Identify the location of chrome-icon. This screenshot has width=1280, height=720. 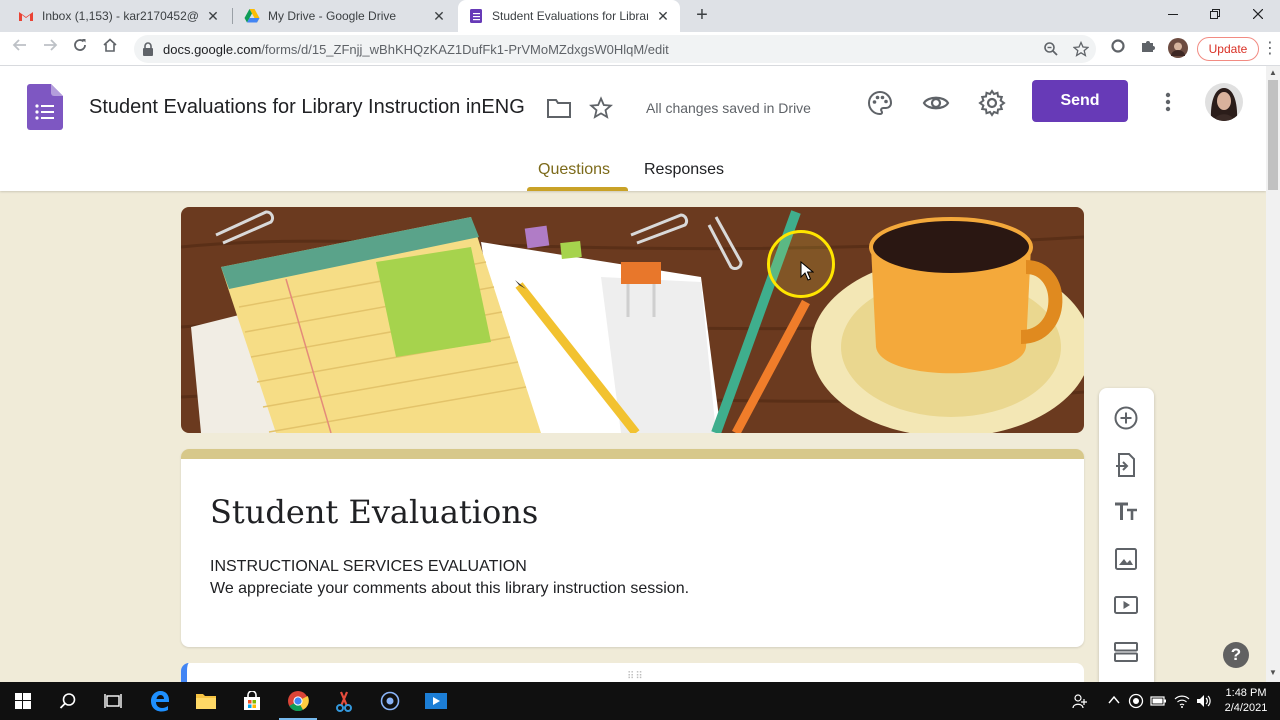
(298, 701).